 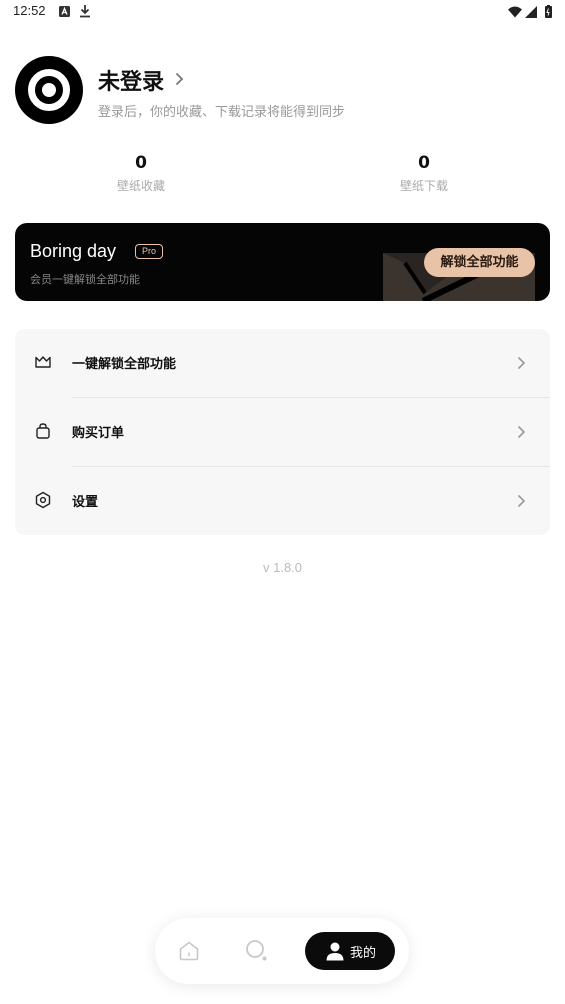 I want to click on status-bar: 12:52, so click(x=282, y=12).